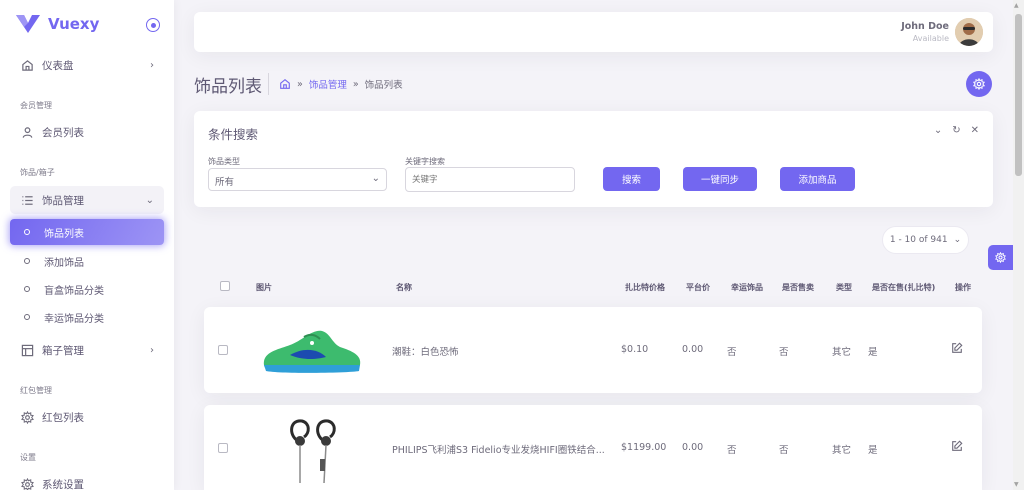  What do you see at coordinates (63, 132) in the screenshot?
I see `sidebar-item-label: 会员列表` at bounding box center [63, 132].